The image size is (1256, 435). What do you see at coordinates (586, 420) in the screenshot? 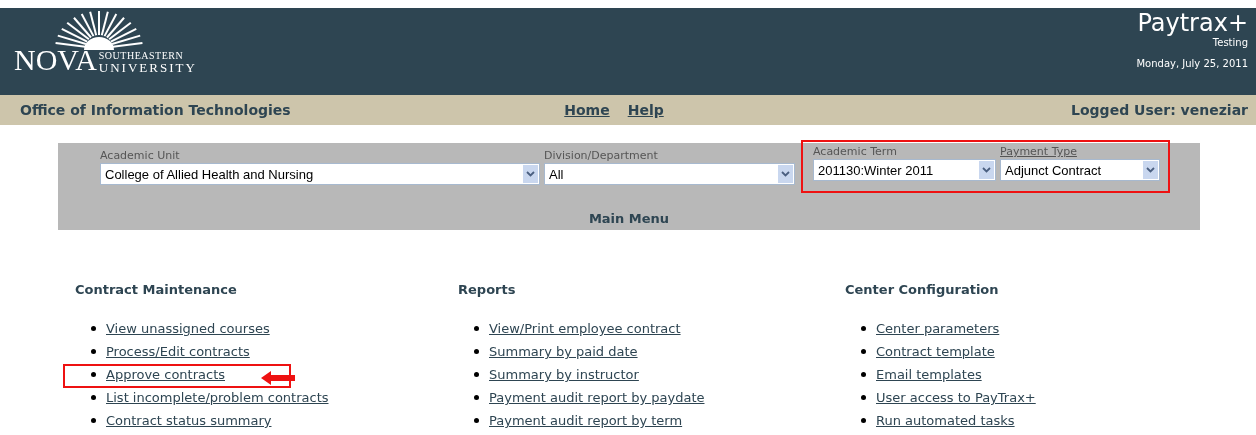
I see `menu-link: Payment audit report by term` at bounding box center [586, 420].